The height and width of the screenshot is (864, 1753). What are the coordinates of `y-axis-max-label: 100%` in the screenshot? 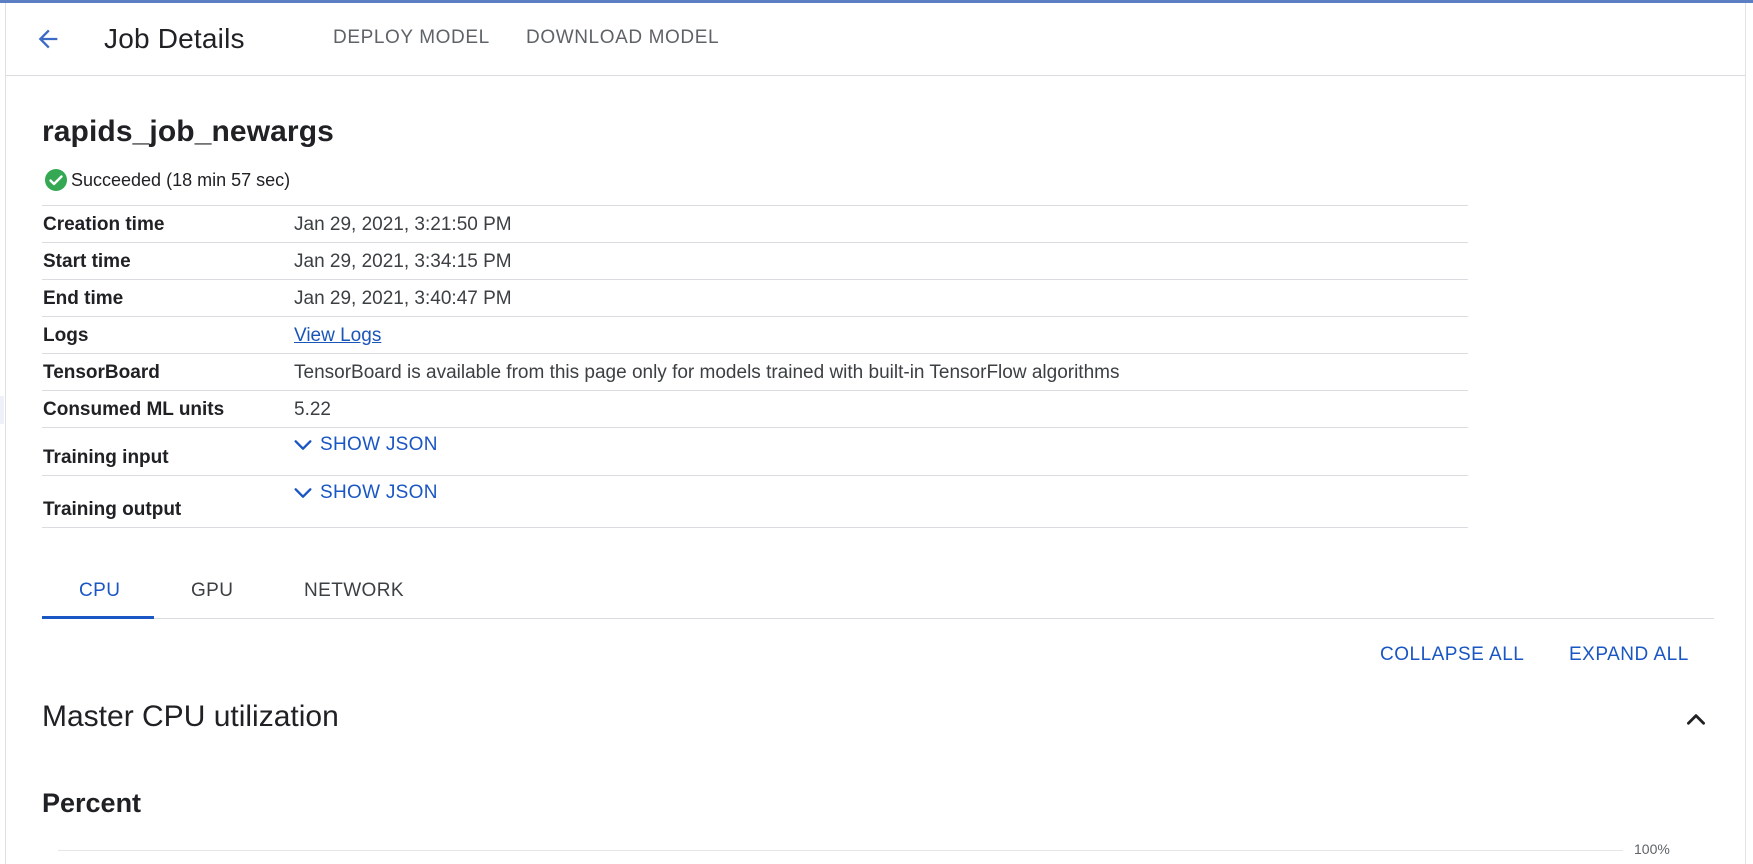 It's located at (1652, 849).